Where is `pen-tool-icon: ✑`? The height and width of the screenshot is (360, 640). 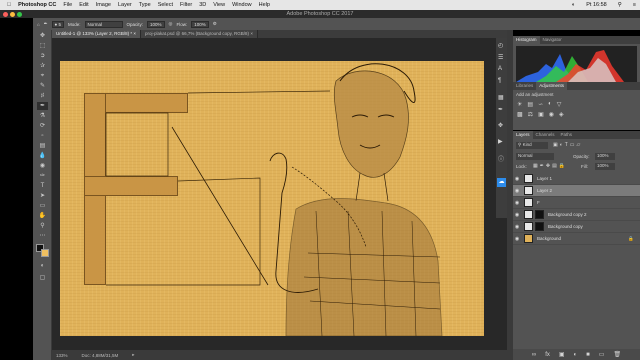 pen-tool-icon: ✑ is located at coordinates (42, 176).